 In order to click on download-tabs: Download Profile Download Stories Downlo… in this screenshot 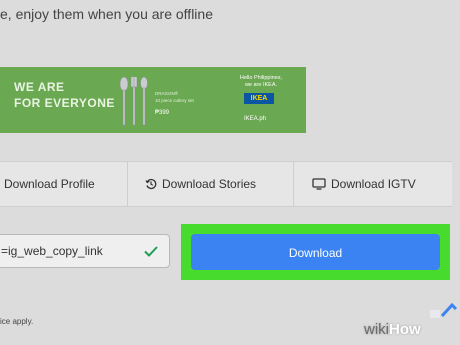, I will do `click(226, 184)`.